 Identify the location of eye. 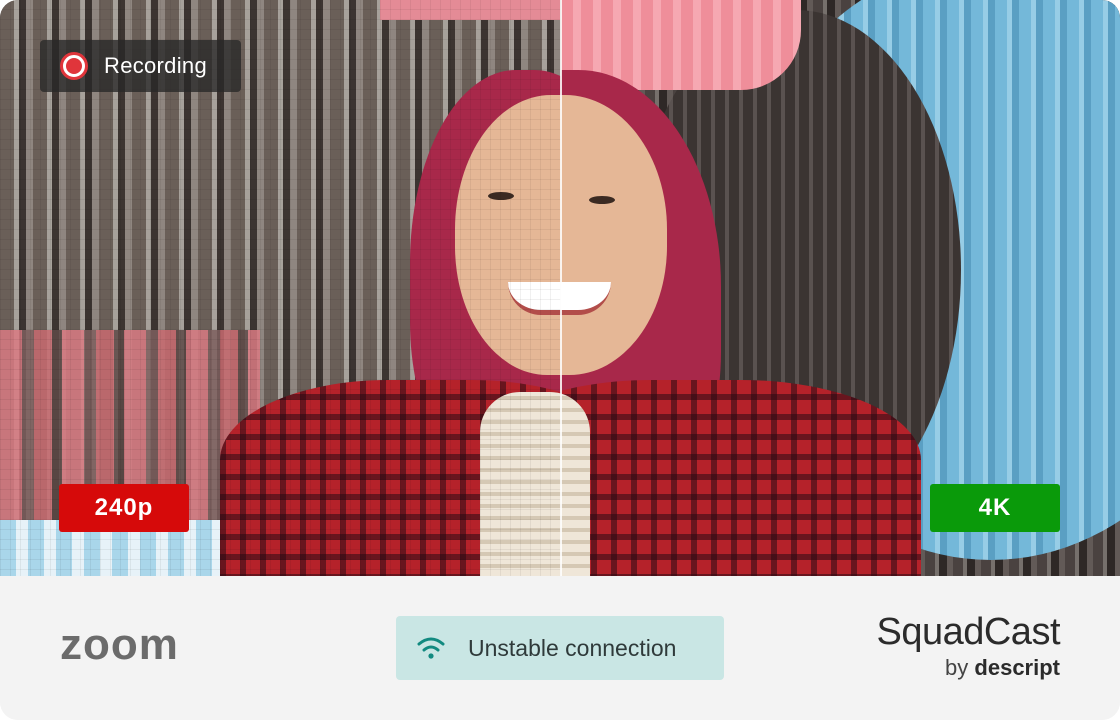
(602, 200).